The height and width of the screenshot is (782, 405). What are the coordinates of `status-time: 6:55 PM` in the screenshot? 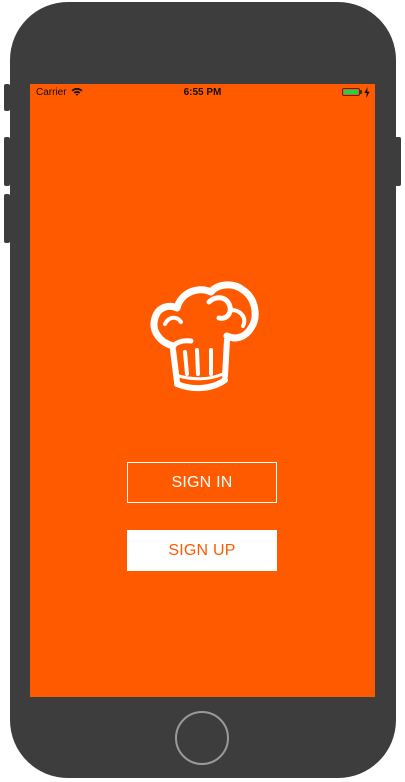 It's located at (202, 92).